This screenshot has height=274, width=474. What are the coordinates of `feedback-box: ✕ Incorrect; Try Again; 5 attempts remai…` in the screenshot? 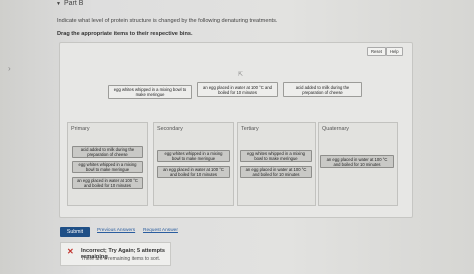 It's located at (115, 254).